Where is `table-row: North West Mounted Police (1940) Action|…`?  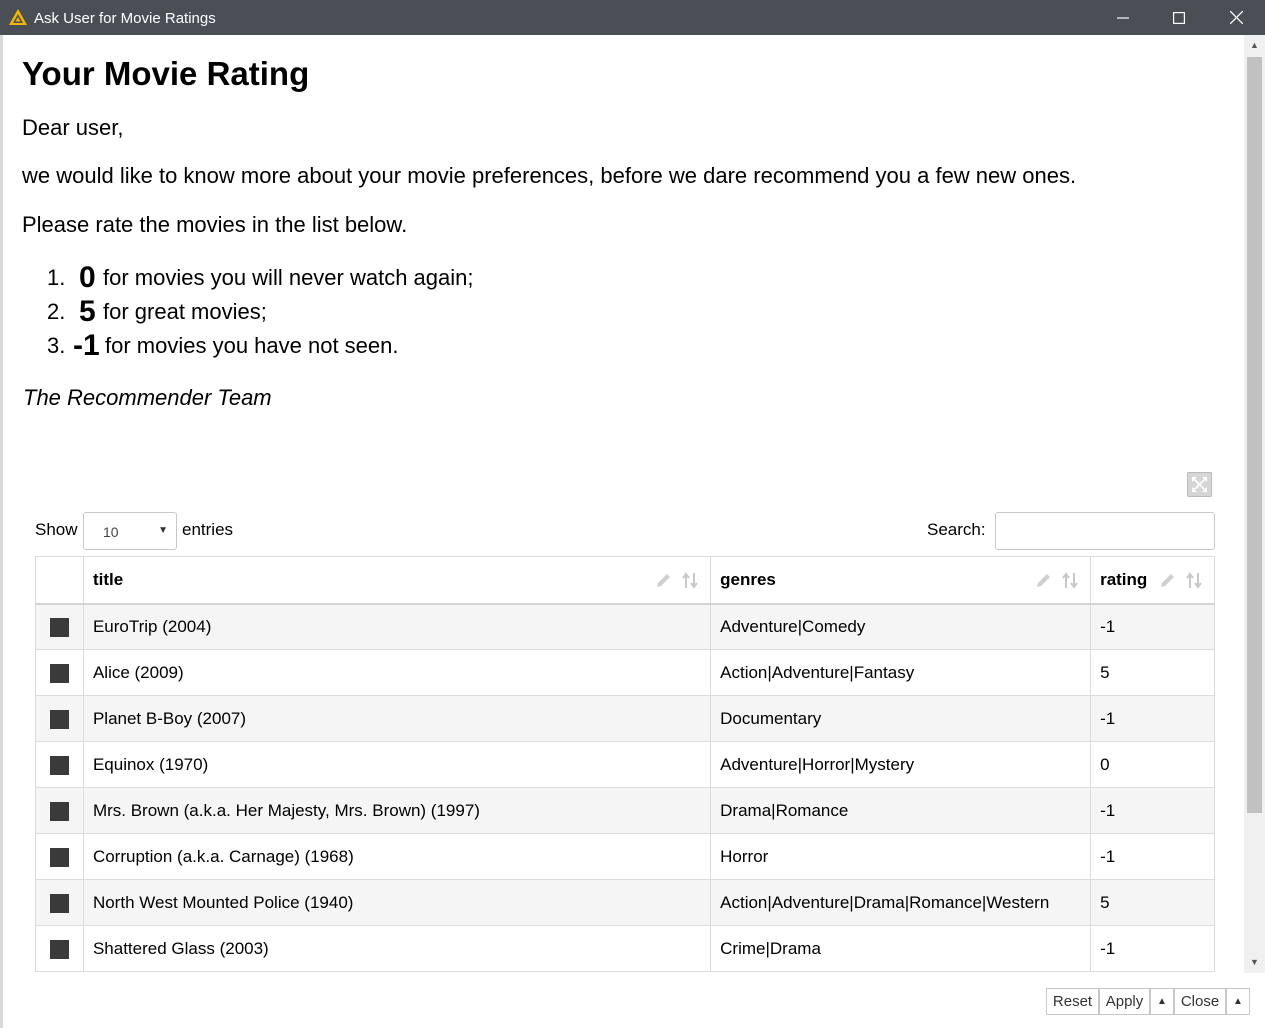 table-row: North West Mounted Police (1940) Action|… is located at coordinates (625, 902).